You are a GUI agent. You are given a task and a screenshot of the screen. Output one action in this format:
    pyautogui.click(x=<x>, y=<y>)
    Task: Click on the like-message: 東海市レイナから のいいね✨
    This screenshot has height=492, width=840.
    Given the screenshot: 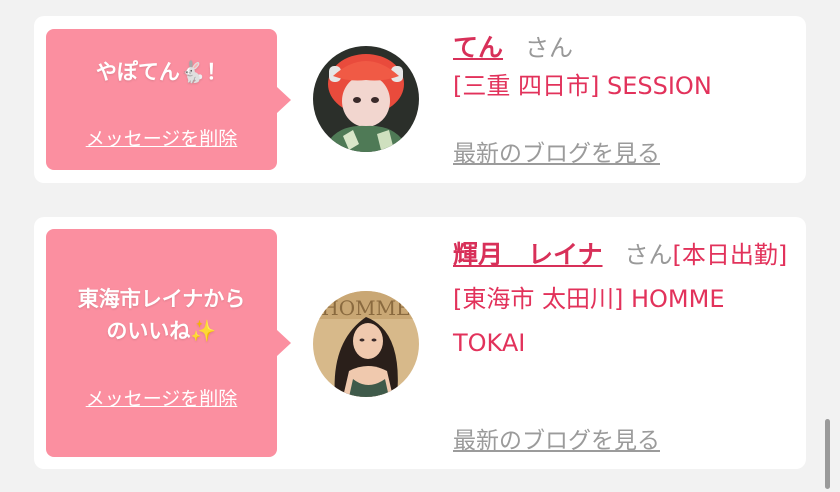 What is the action you would take?
    pyautogui.click(x=161, y=315)
    